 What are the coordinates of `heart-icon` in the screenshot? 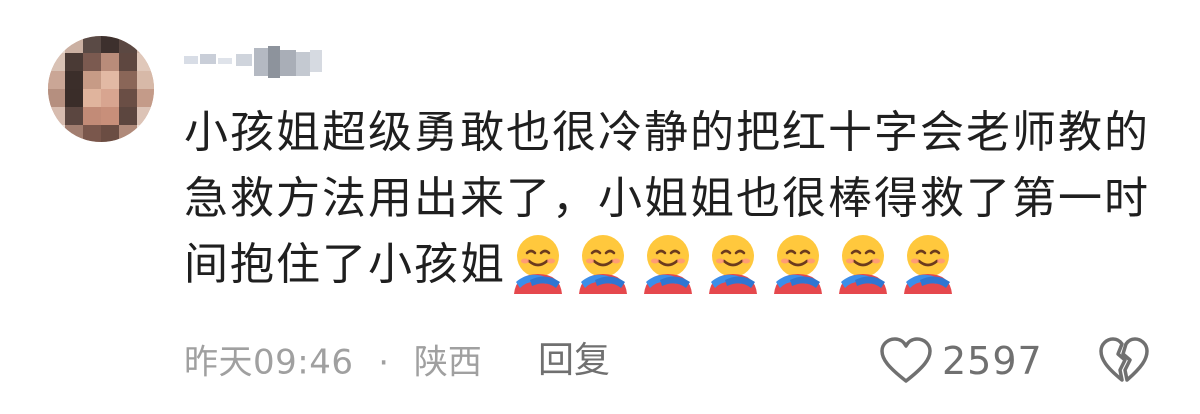 It's located at (906, 360).